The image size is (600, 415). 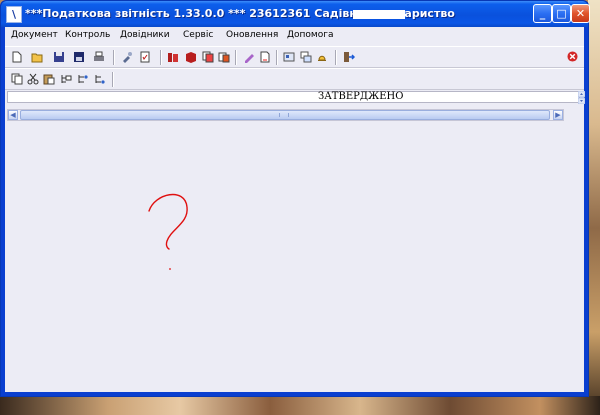 What do you see at coordinates (79, 57) in the screenshot?
I see `save-as-icon` at bounding box center [79, 57].